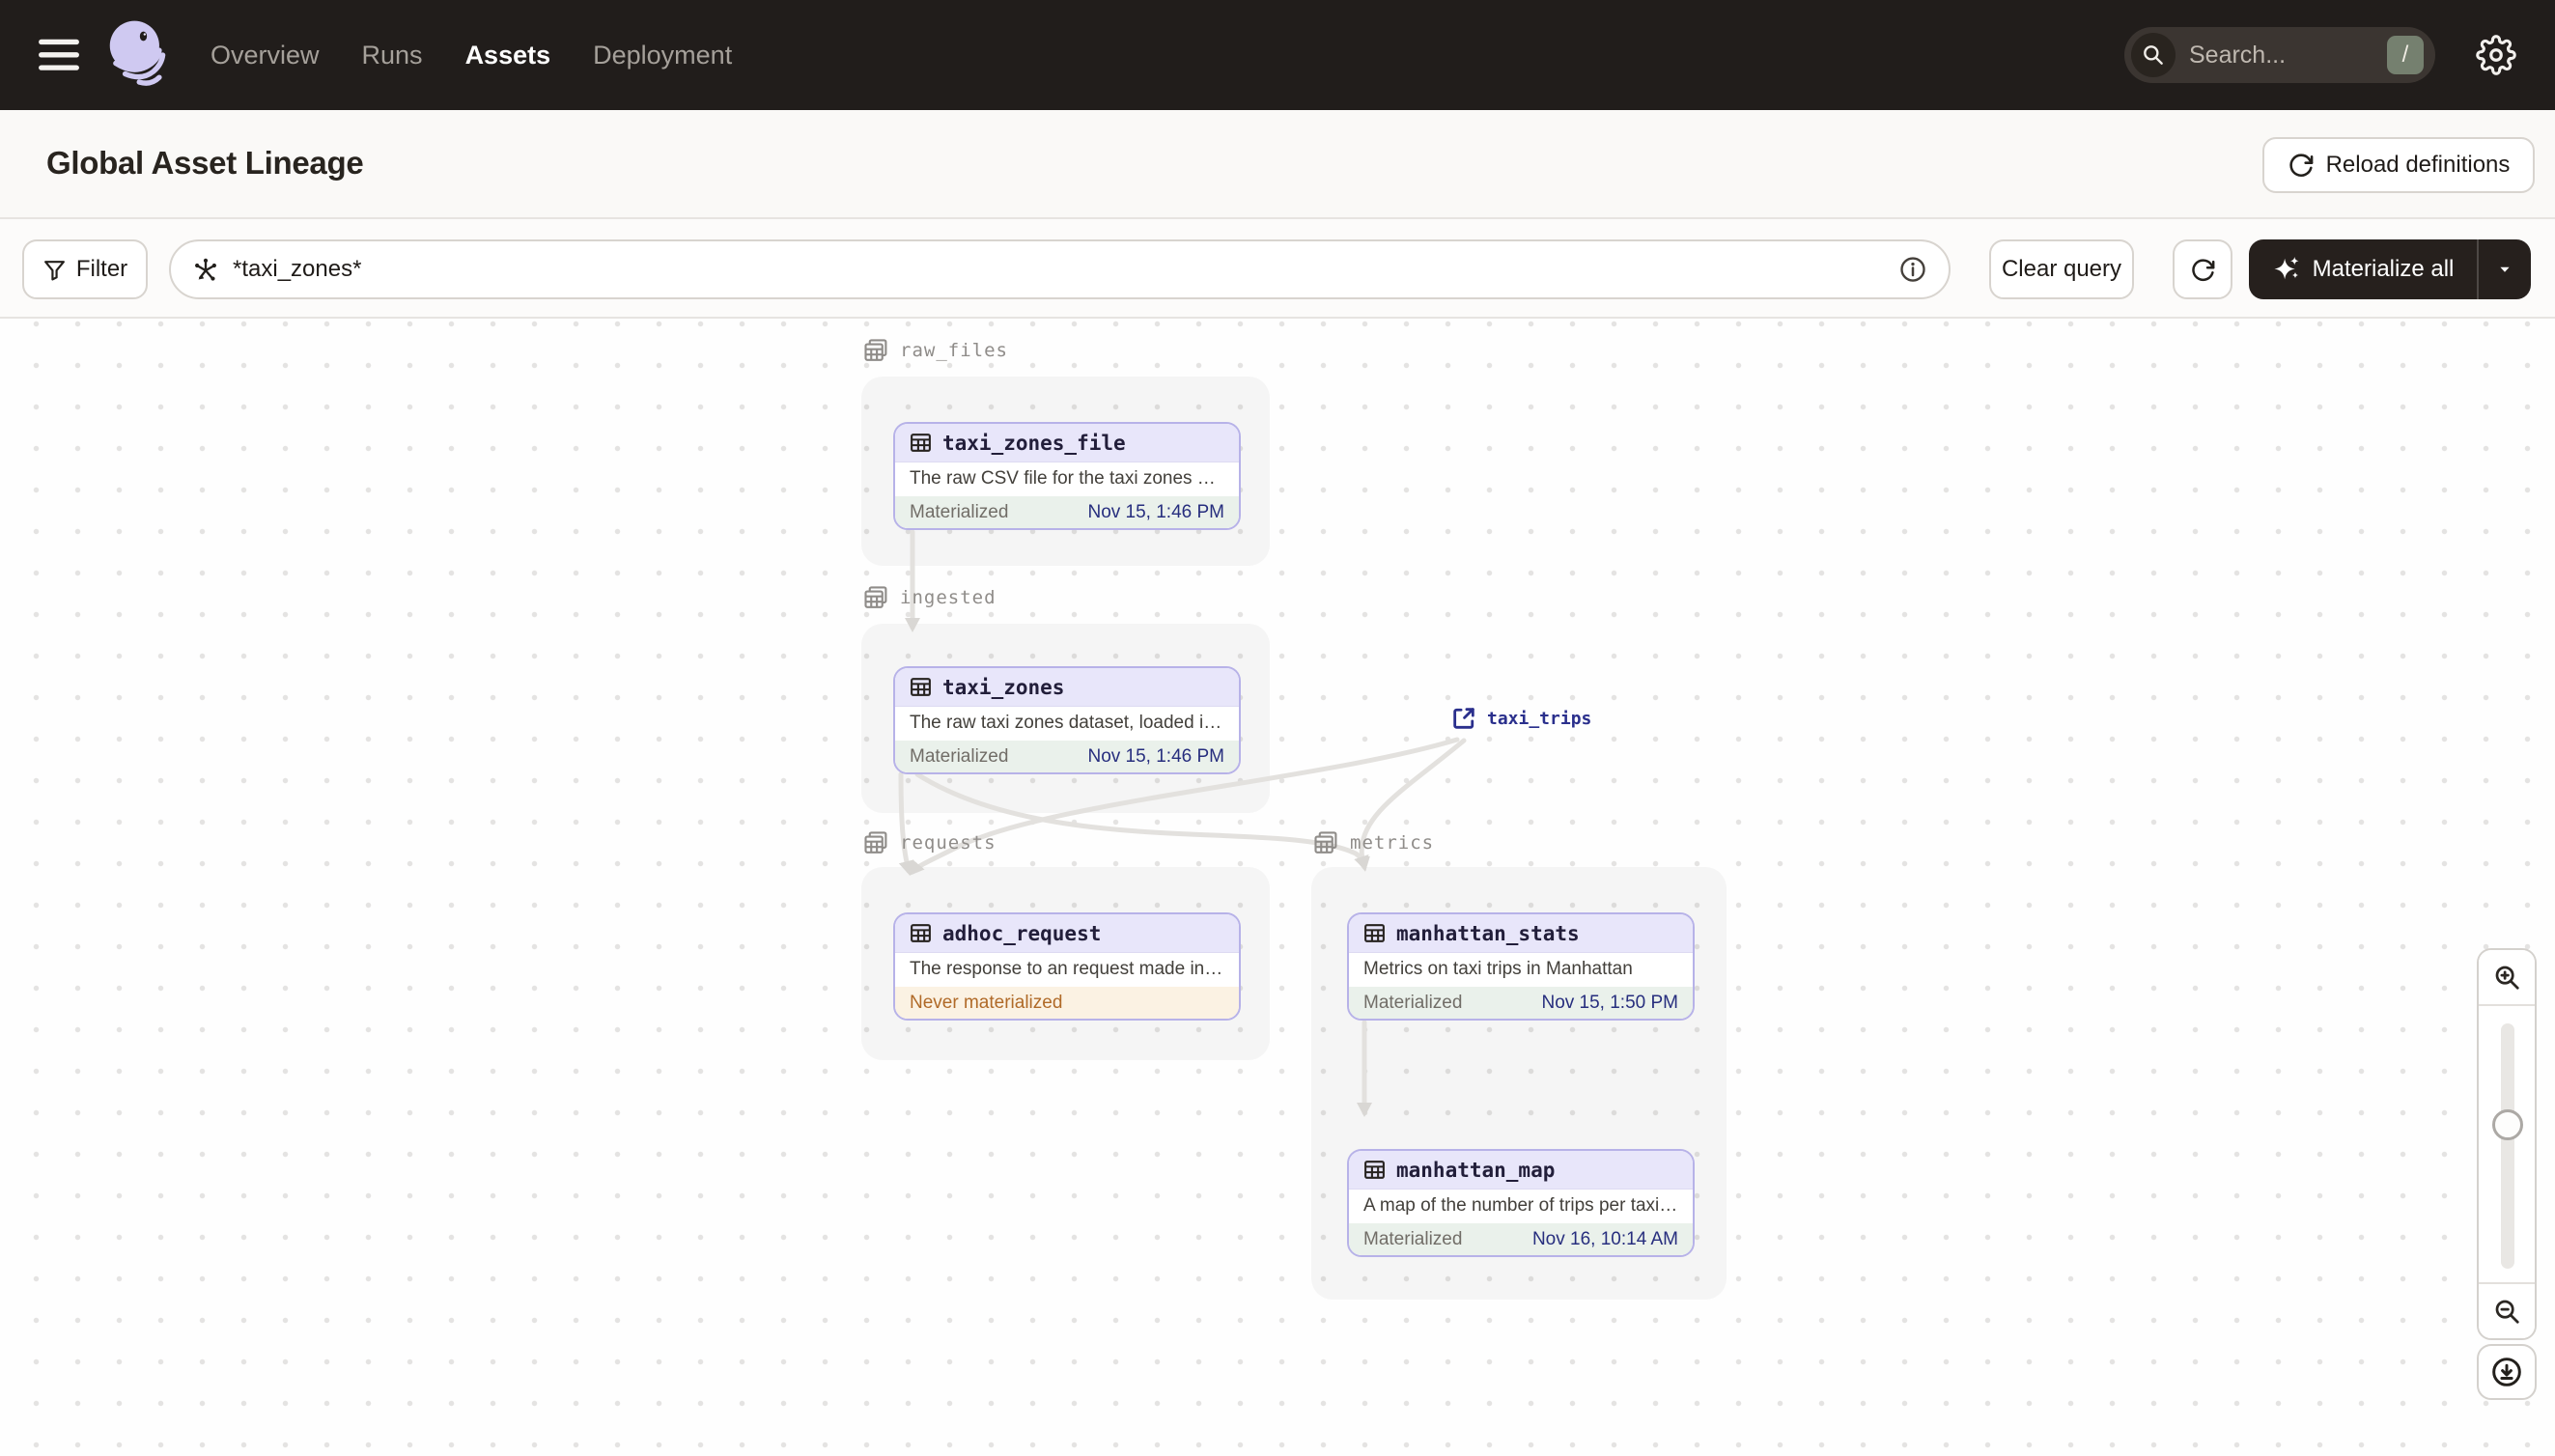  I want to click on asset-status-bar: Never materialized, so click(1067, 1003).